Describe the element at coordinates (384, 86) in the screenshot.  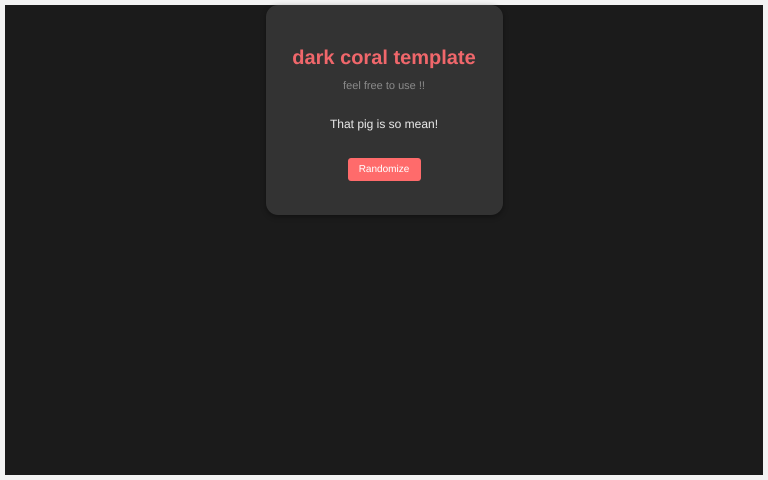
I see `card-subtitle: feel free to use !!` at that location.